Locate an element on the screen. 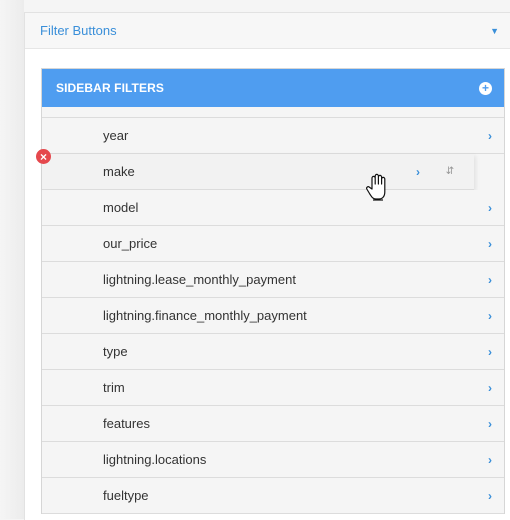 The image size is (510, 520). filter-label: lightning.finance_monthly_payment is located at coordinates (205, 315).